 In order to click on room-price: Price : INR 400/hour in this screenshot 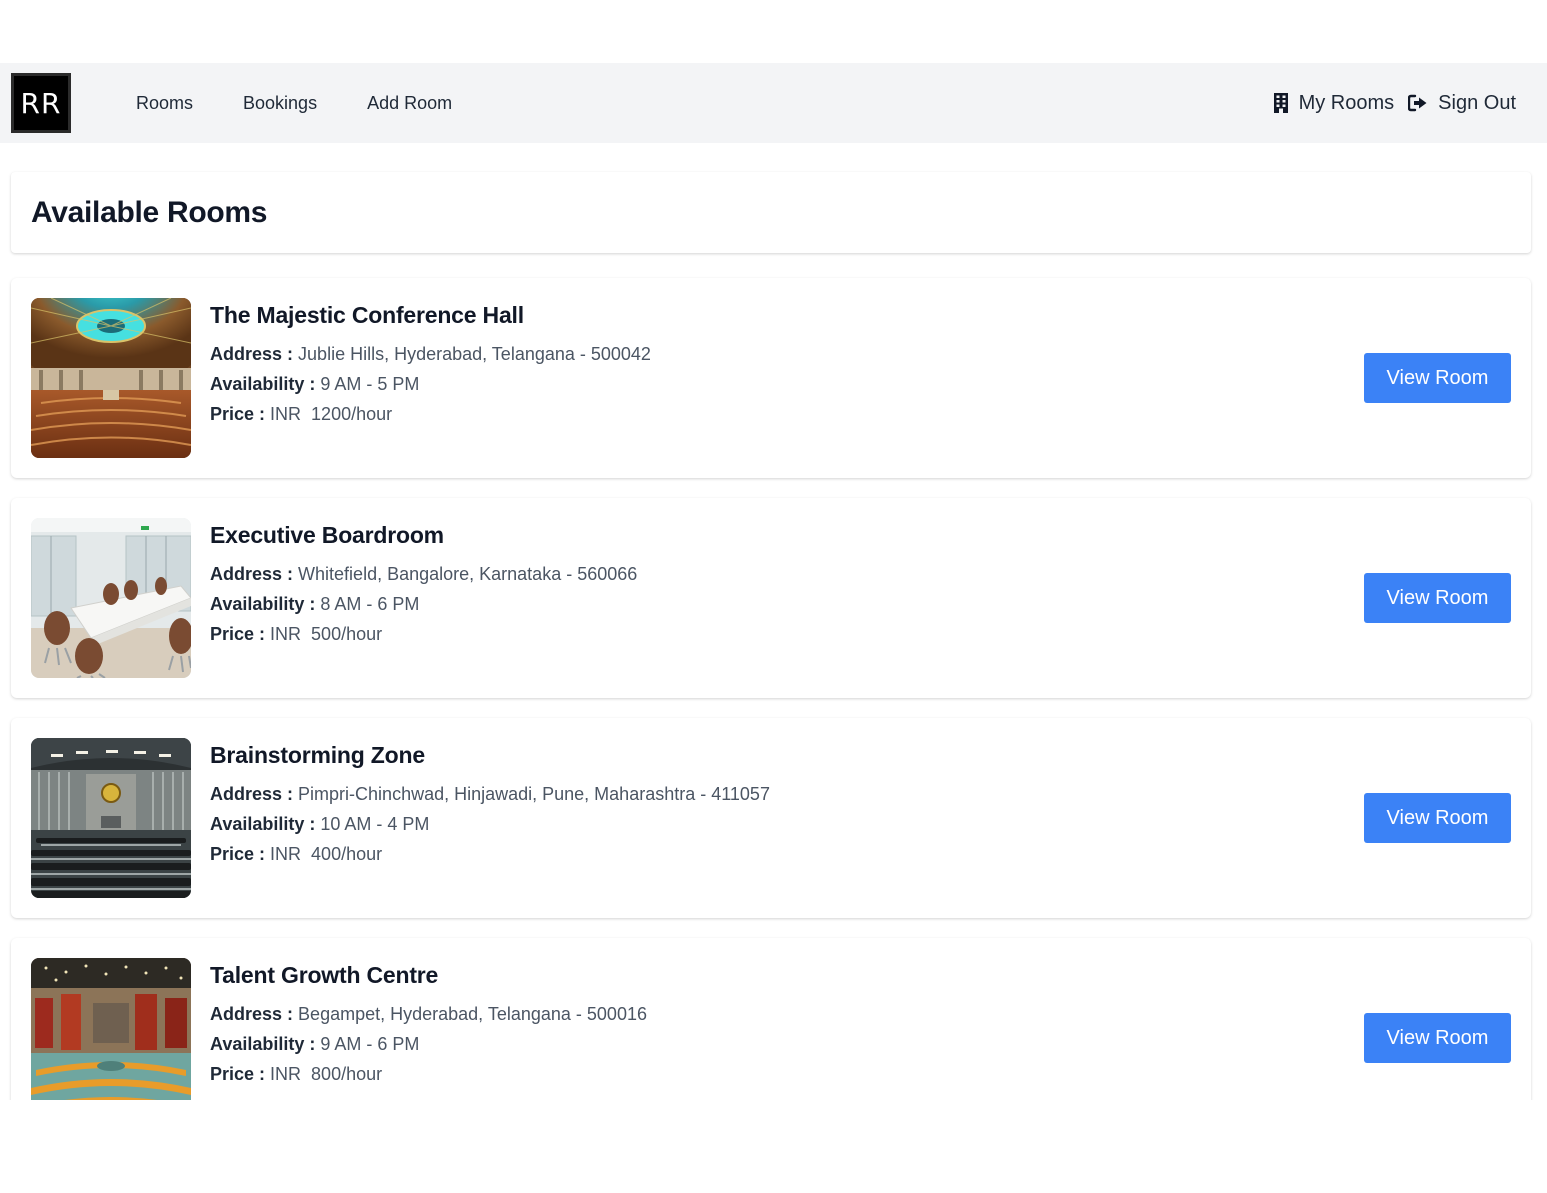, I will do `click(490, 854)`.